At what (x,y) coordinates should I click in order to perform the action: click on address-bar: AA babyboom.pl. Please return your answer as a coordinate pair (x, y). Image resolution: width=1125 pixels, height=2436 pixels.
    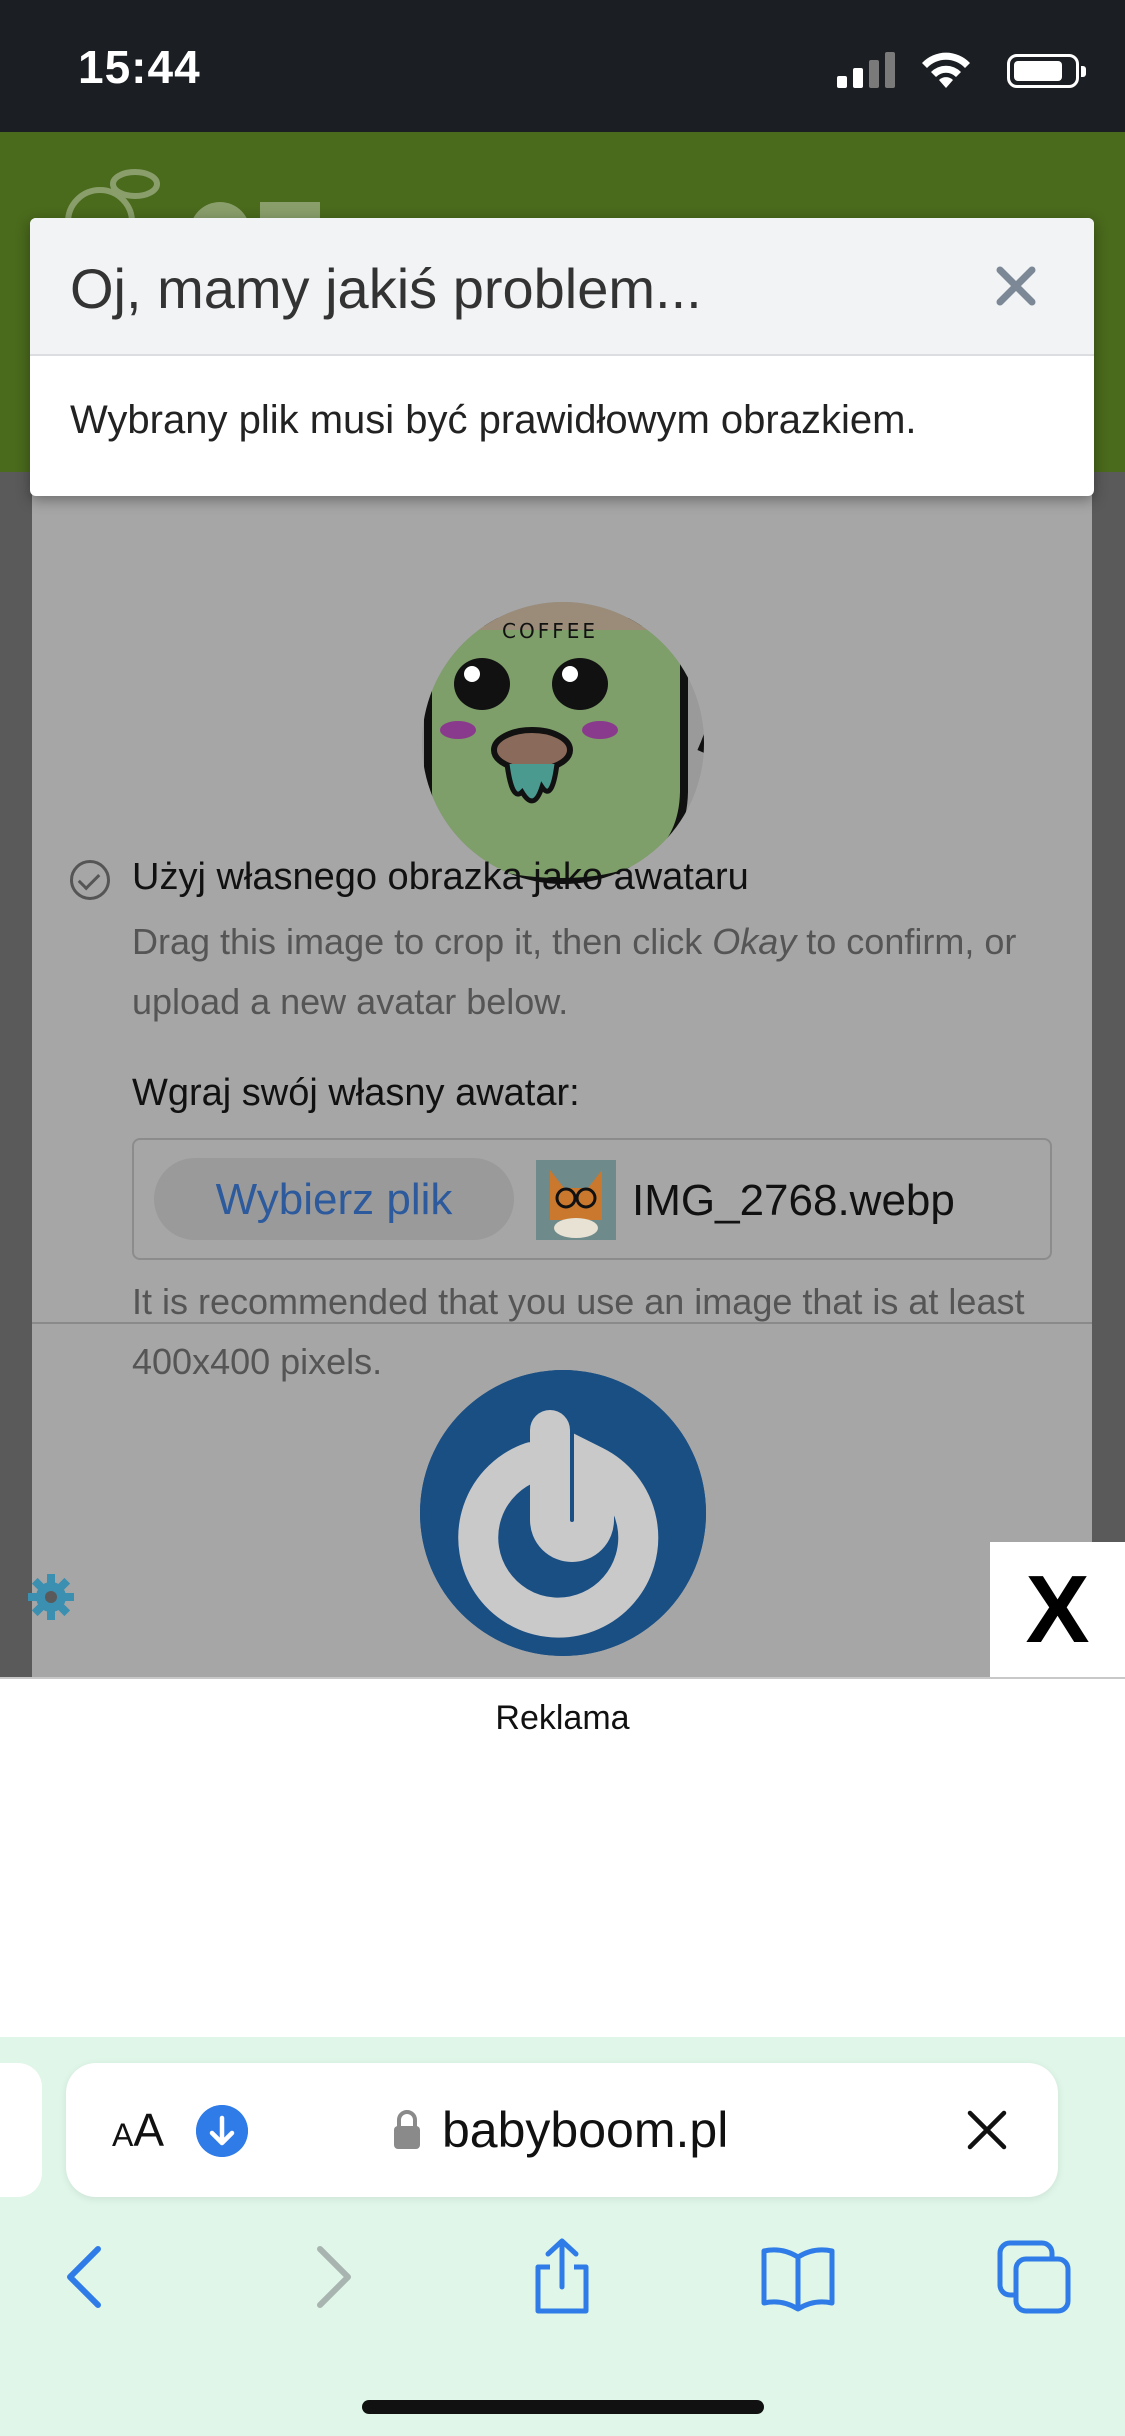
    Looking at the image, I should click on (562, 2130).